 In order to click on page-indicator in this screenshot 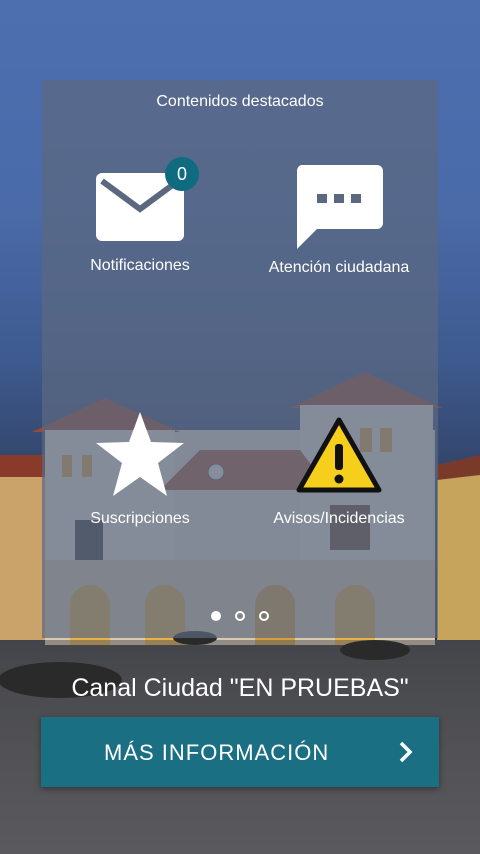, I will do `click(240, 617)`.